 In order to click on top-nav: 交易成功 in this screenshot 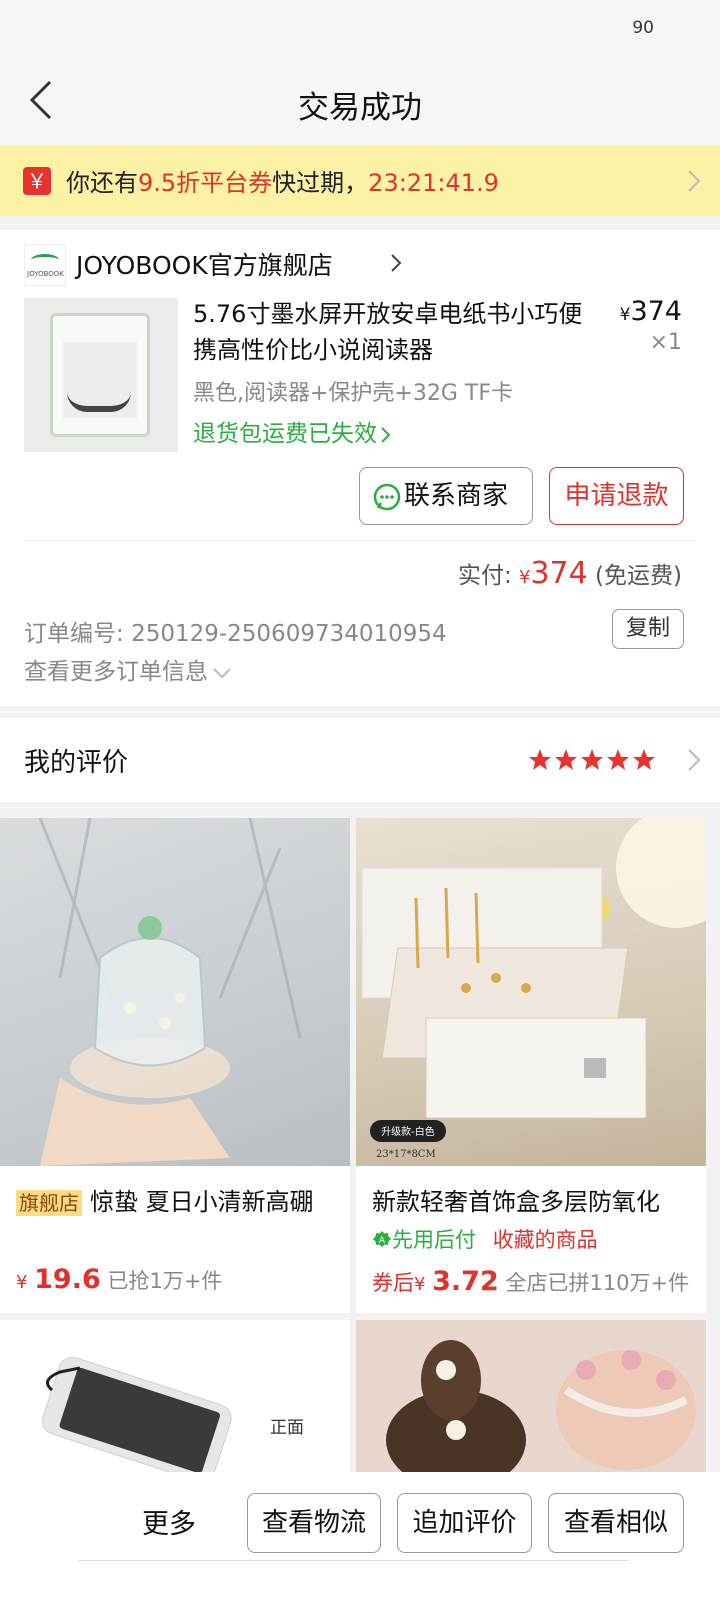, I will do `click(360, 102)`.